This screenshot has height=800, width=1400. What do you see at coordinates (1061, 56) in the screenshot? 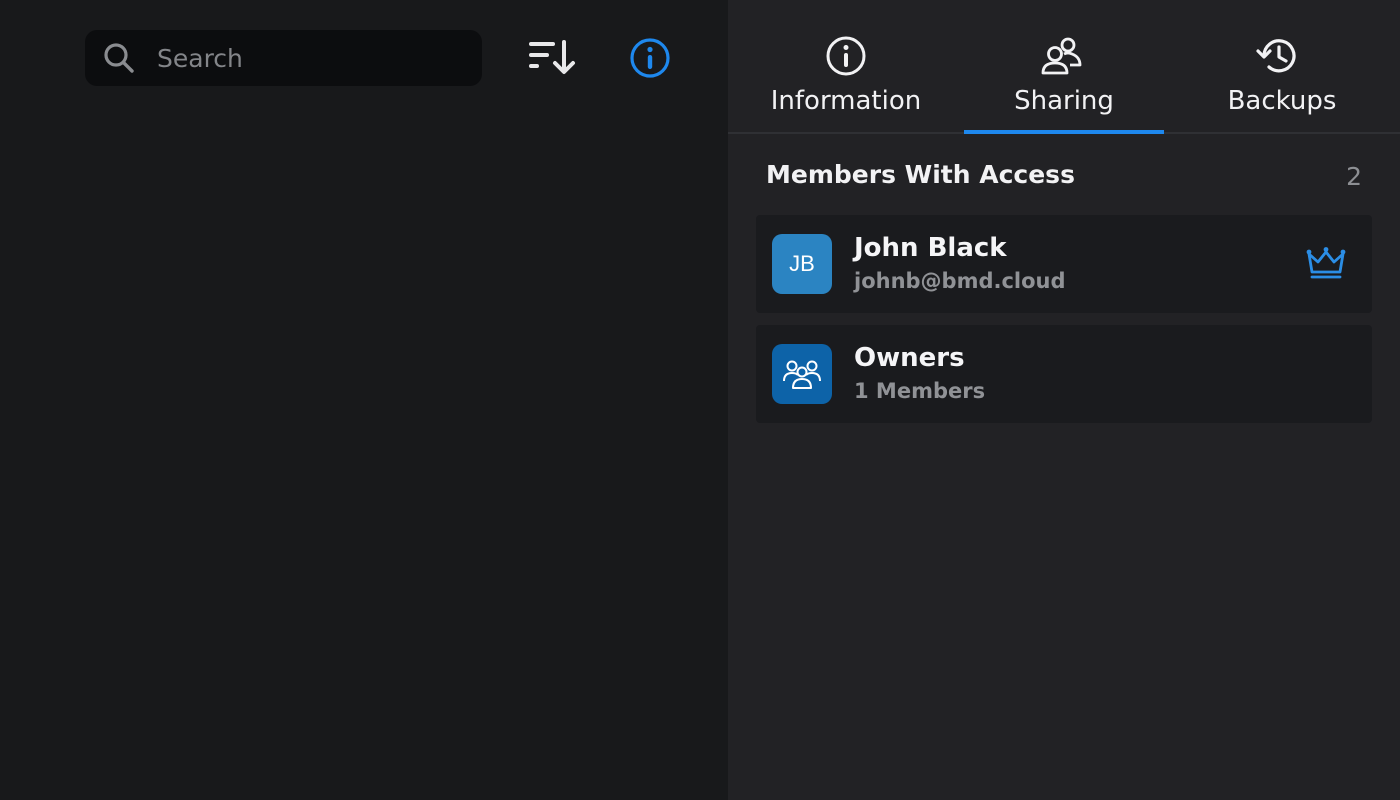
I see `users-icon` at bounding box center [1061, 56].